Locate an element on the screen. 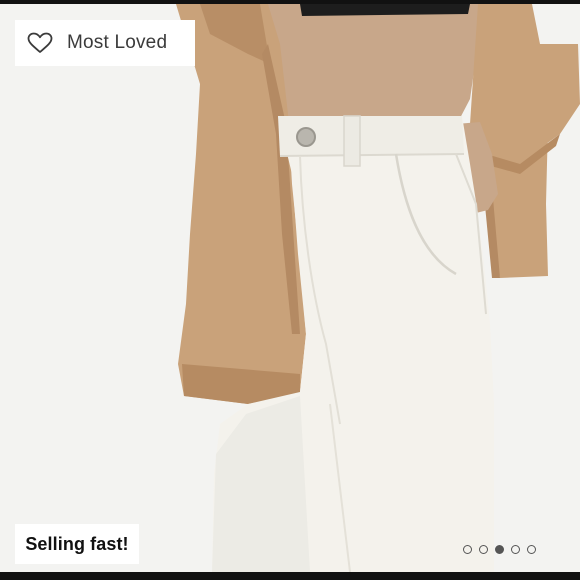 Image resolution: width=580 pixels, height=580 pixels. jeans-button is located at coordinates (306, 137).